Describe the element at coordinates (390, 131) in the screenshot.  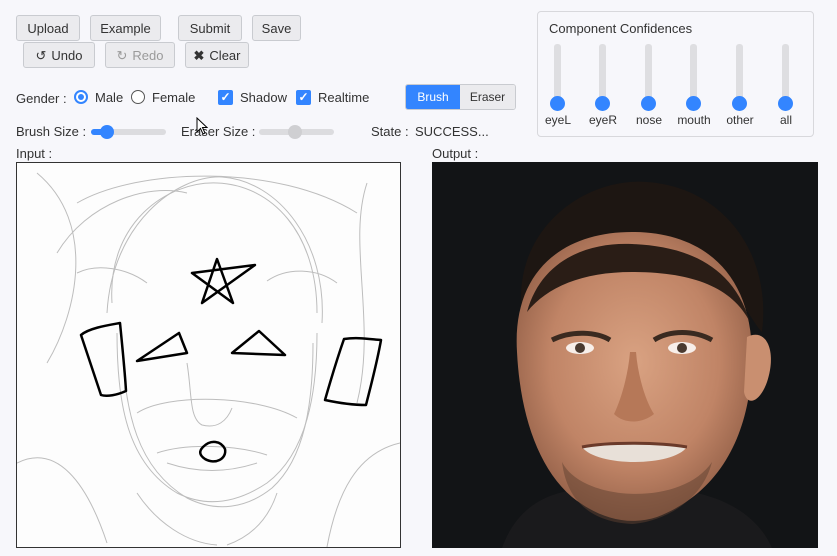
I see `state-label: State :` at that location.